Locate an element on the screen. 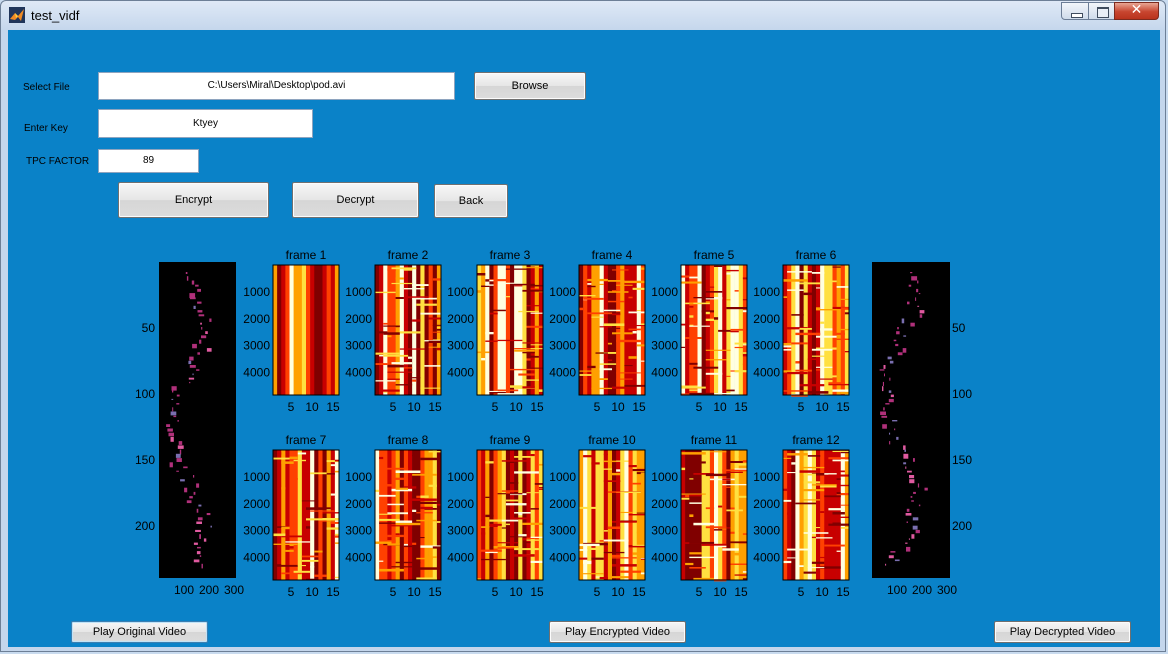 Image resolution: width=1168 pixels, height=654 pixels. matlab-icon is located at coordinates (17, 15).